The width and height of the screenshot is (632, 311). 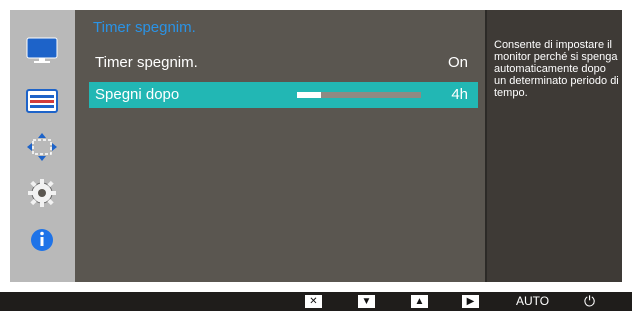 I want to click on timer-slider-fill, so click(x=309, y=95).